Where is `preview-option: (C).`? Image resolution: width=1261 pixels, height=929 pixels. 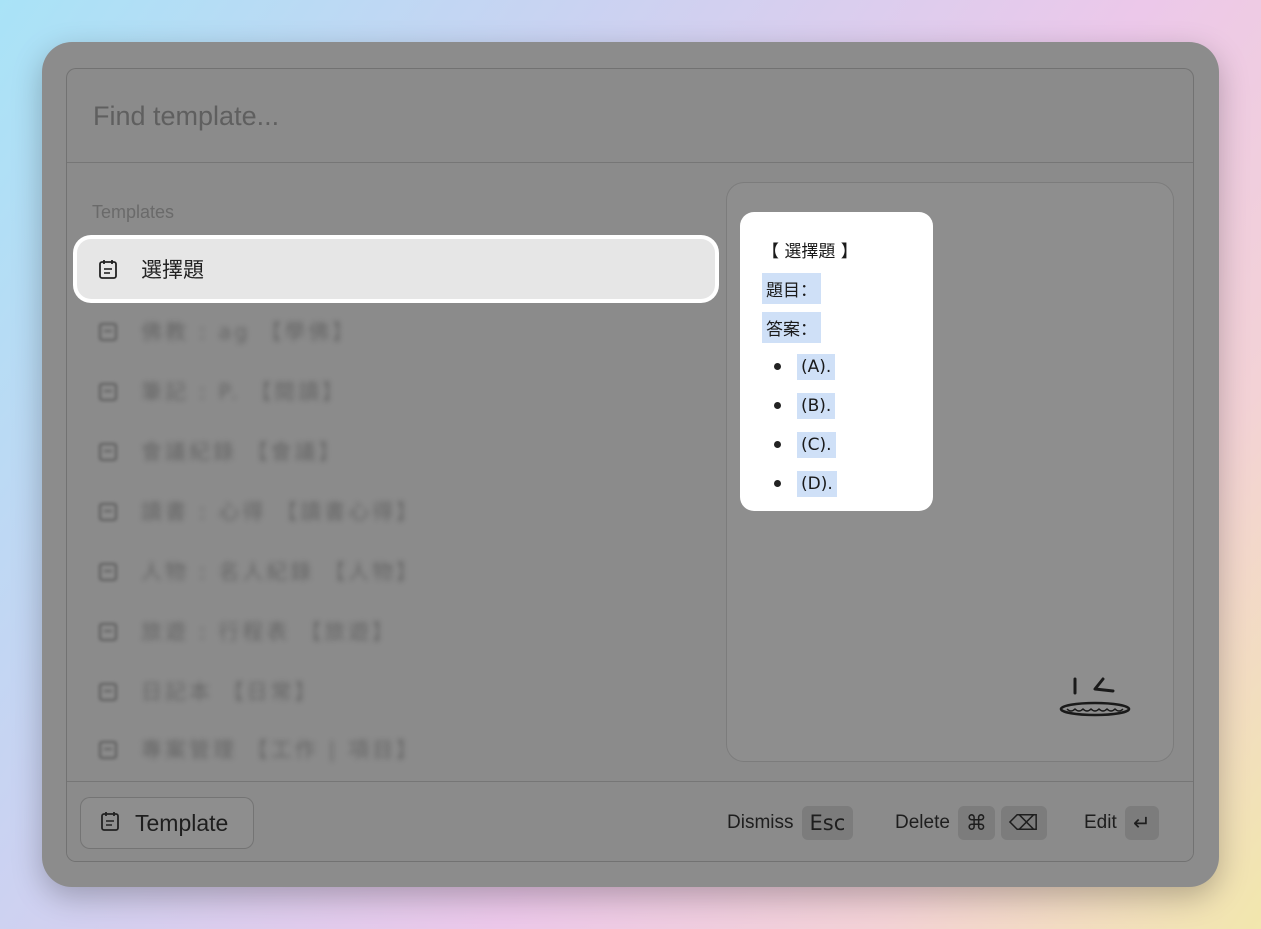
preview-option: (C). is located at coordinates (847, 444).